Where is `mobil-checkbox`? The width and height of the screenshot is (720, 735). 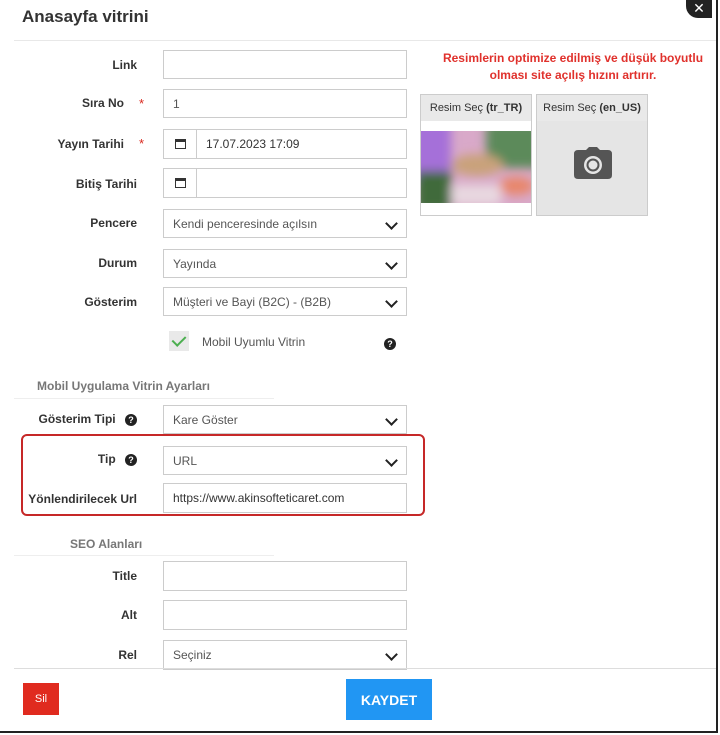
mobil-checkbox is located at coordinates (179, 341).